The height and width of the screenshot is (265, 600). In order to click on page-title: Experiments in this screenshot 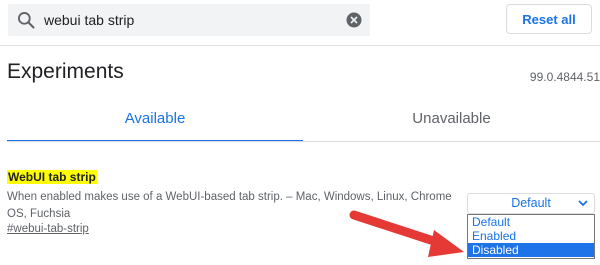, I will do `click(65, 71)`.